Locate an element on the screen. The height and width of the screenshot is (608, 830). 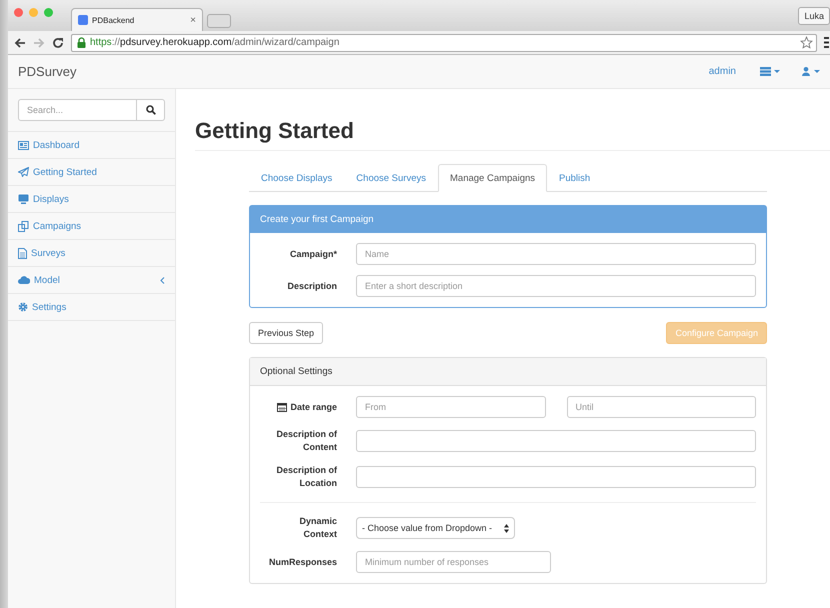
zoom-window-button is located at coordinates (48, 12).